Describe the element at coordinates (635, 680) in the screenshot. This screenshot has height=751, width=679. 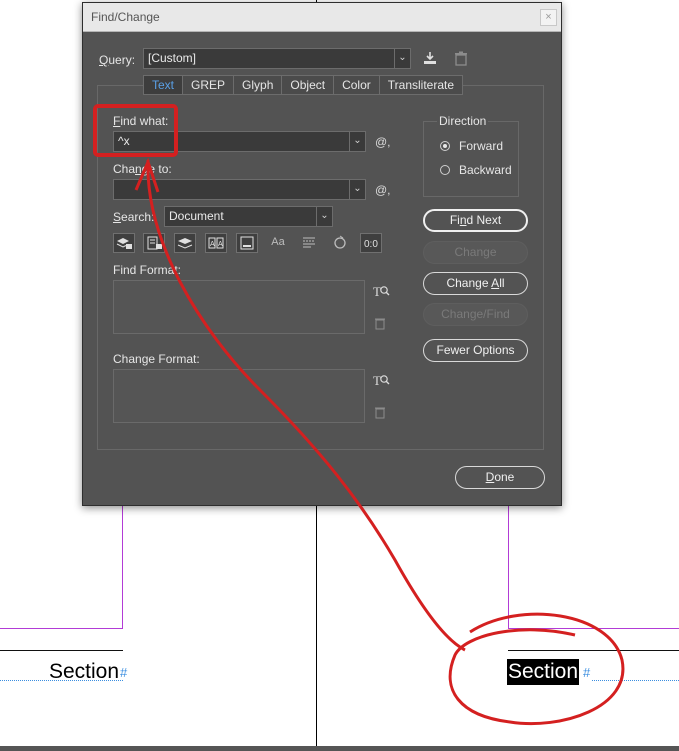
I see `baseline-right` at that location.